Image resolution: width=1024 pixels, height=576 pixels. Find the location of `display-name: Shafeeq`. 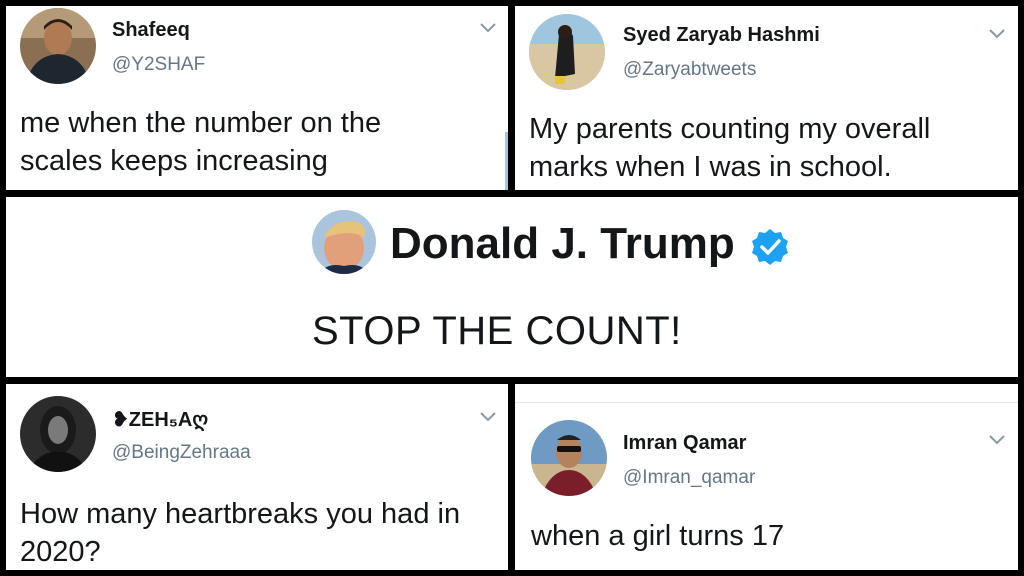

display-name: Shafeeq is located at coordinates (151, 30).